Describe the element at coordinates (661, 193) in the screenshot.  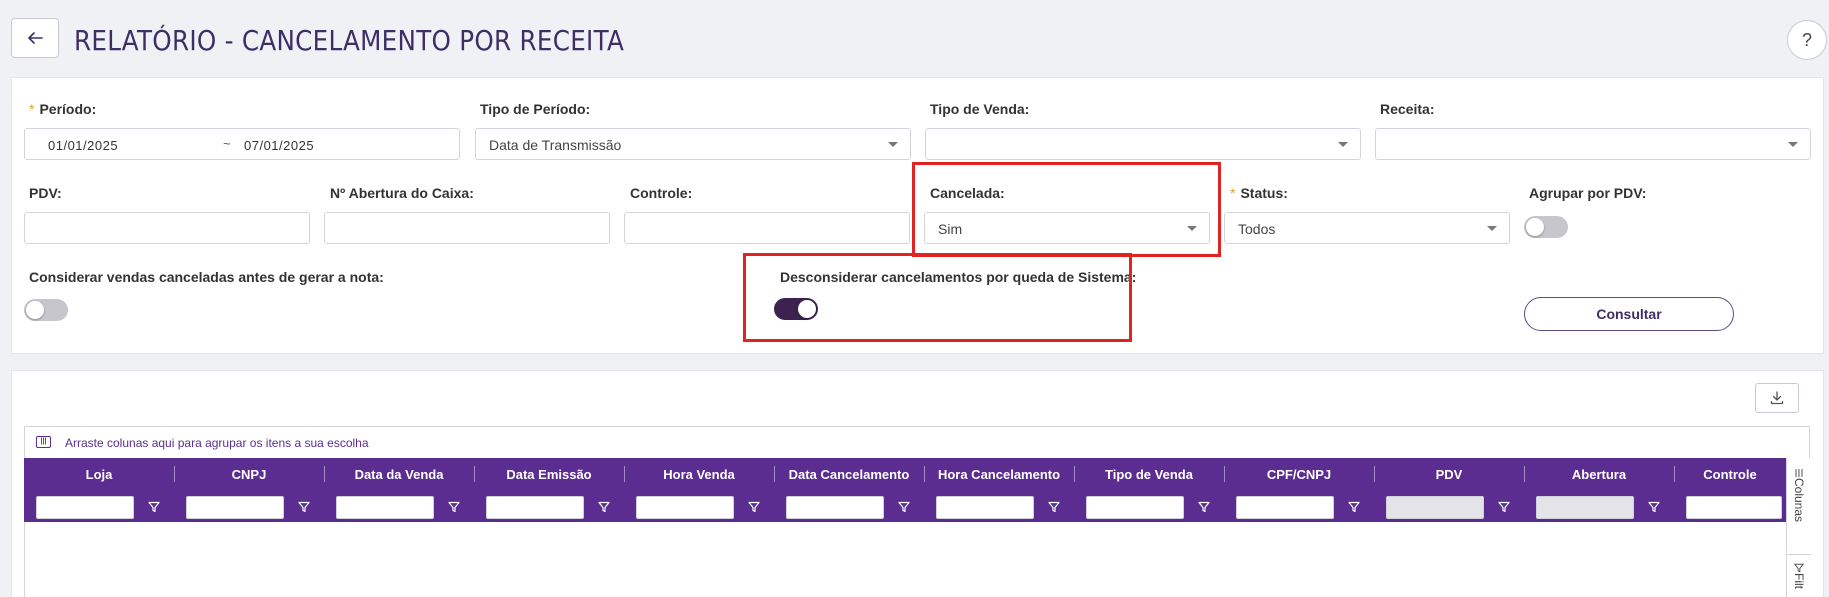
I see `controle-label: Controle:` at that location.